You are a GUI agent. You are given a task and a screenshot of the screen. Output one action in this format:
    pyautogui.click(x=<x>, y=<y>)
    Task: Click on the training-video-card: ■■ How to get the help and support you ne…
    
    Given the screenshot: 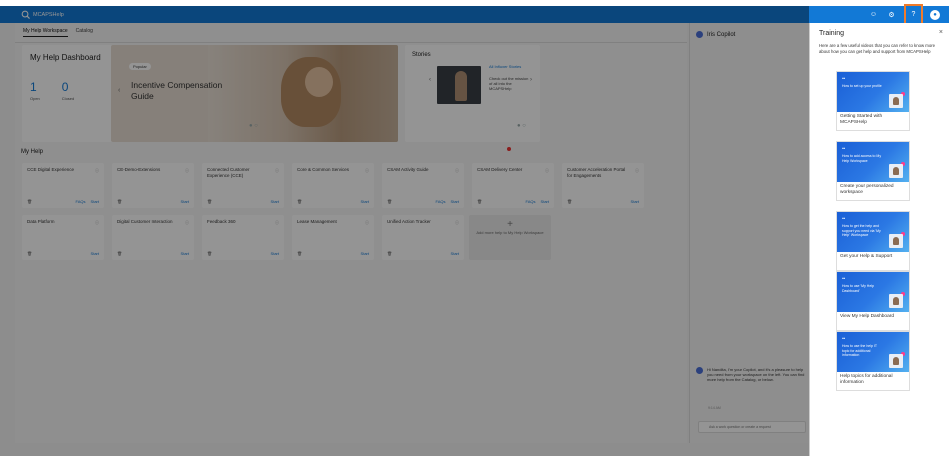 What is the action you would take?
    pyautogui.click(x=873, y=241)
    